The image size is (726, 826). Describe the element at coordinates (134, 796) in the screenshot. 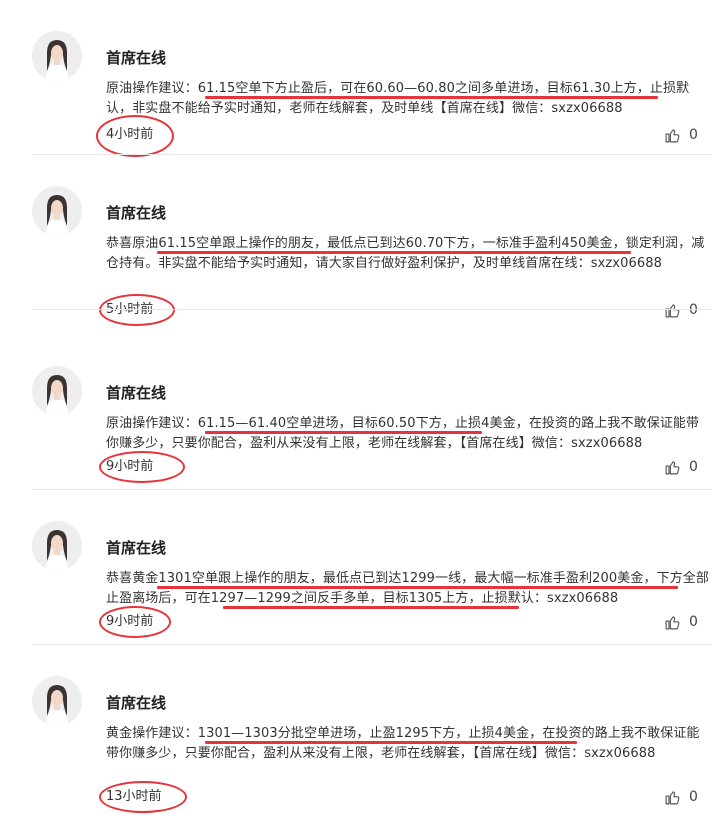

I see `post-time: 13小时前` at that location.